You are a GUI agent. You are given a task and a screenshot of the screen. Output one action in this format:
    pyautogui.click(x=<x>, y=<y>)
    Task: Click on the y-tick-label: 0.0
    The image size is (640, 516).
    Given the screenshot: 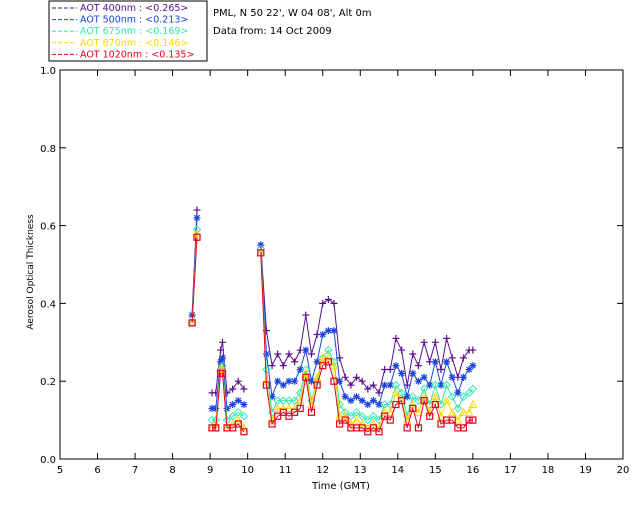 What is the action you would take?
    pyautogui.click(x=48, y=460)
    